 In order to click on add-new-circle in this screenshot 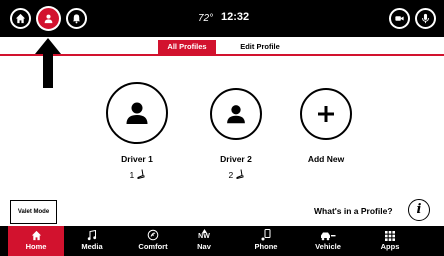, I will do `click(326, 114)`.